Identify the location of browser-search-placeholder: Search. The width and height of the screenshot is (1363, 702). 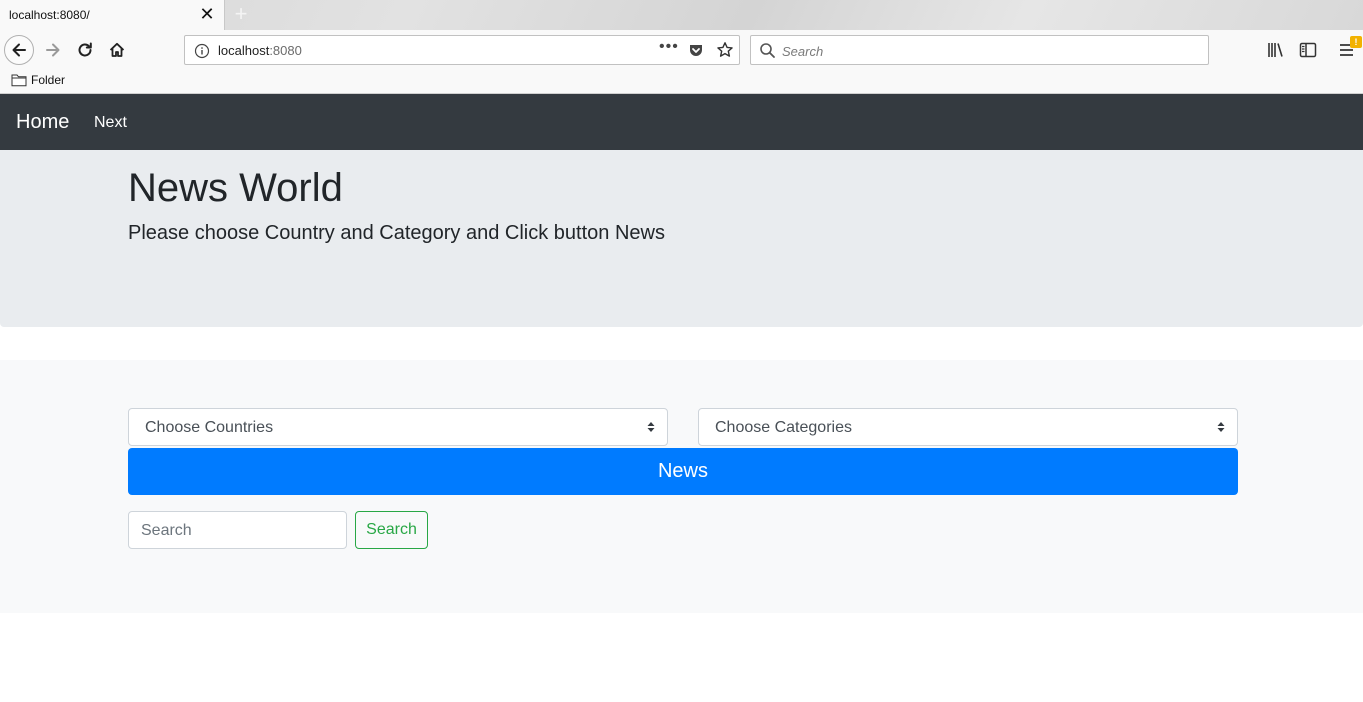
(803, 51).